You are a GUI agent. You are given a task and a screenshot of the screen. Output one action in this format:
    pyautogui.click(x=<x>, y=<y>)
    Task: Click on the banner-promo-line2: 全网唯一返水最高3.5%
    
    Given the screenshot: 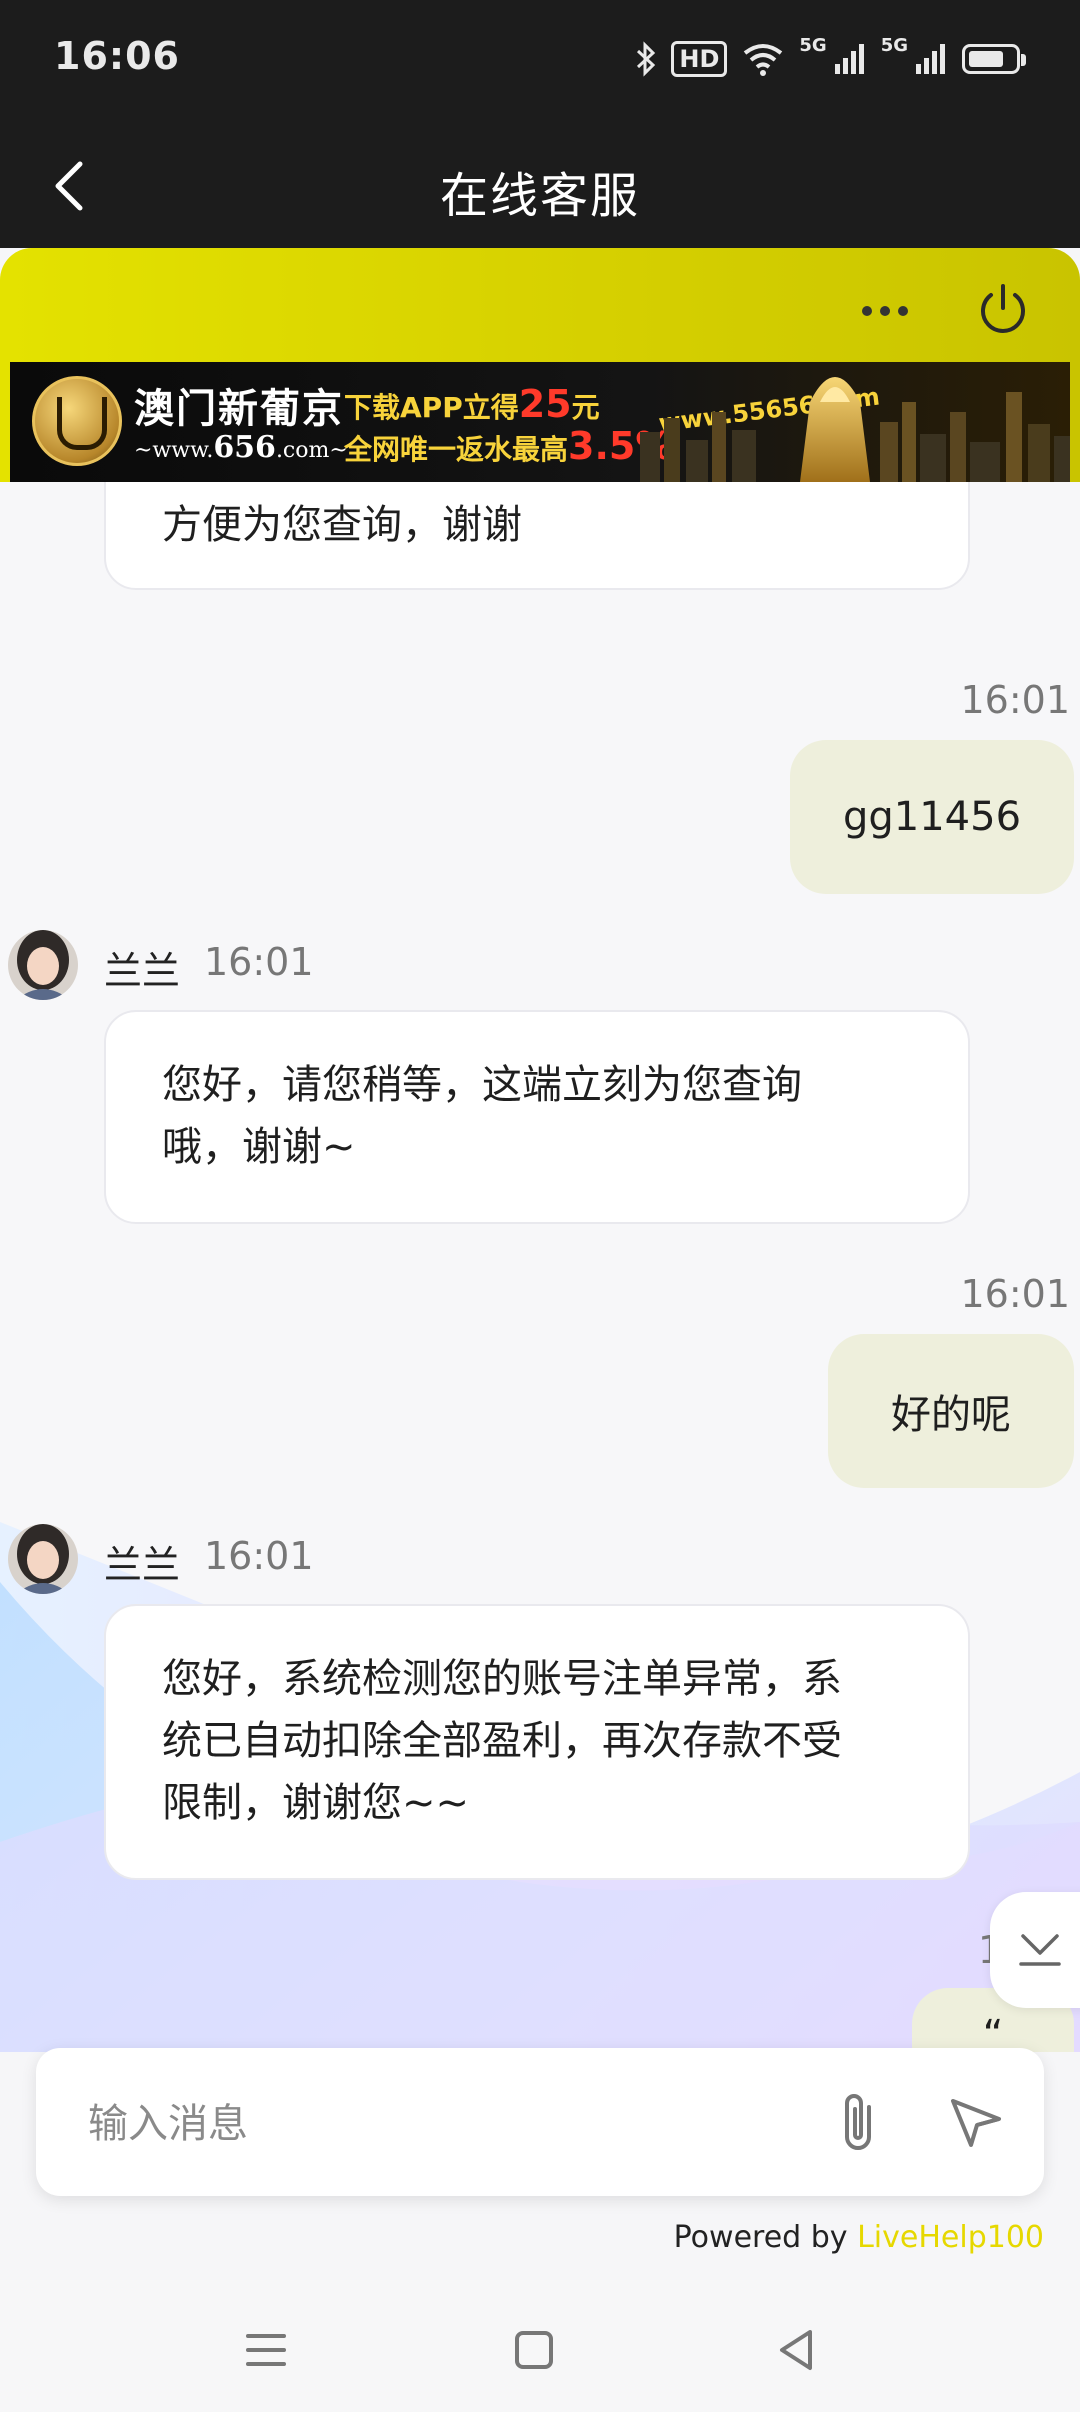 What is the action you would take?
    pyautogui.click(x=509, y=446)
    